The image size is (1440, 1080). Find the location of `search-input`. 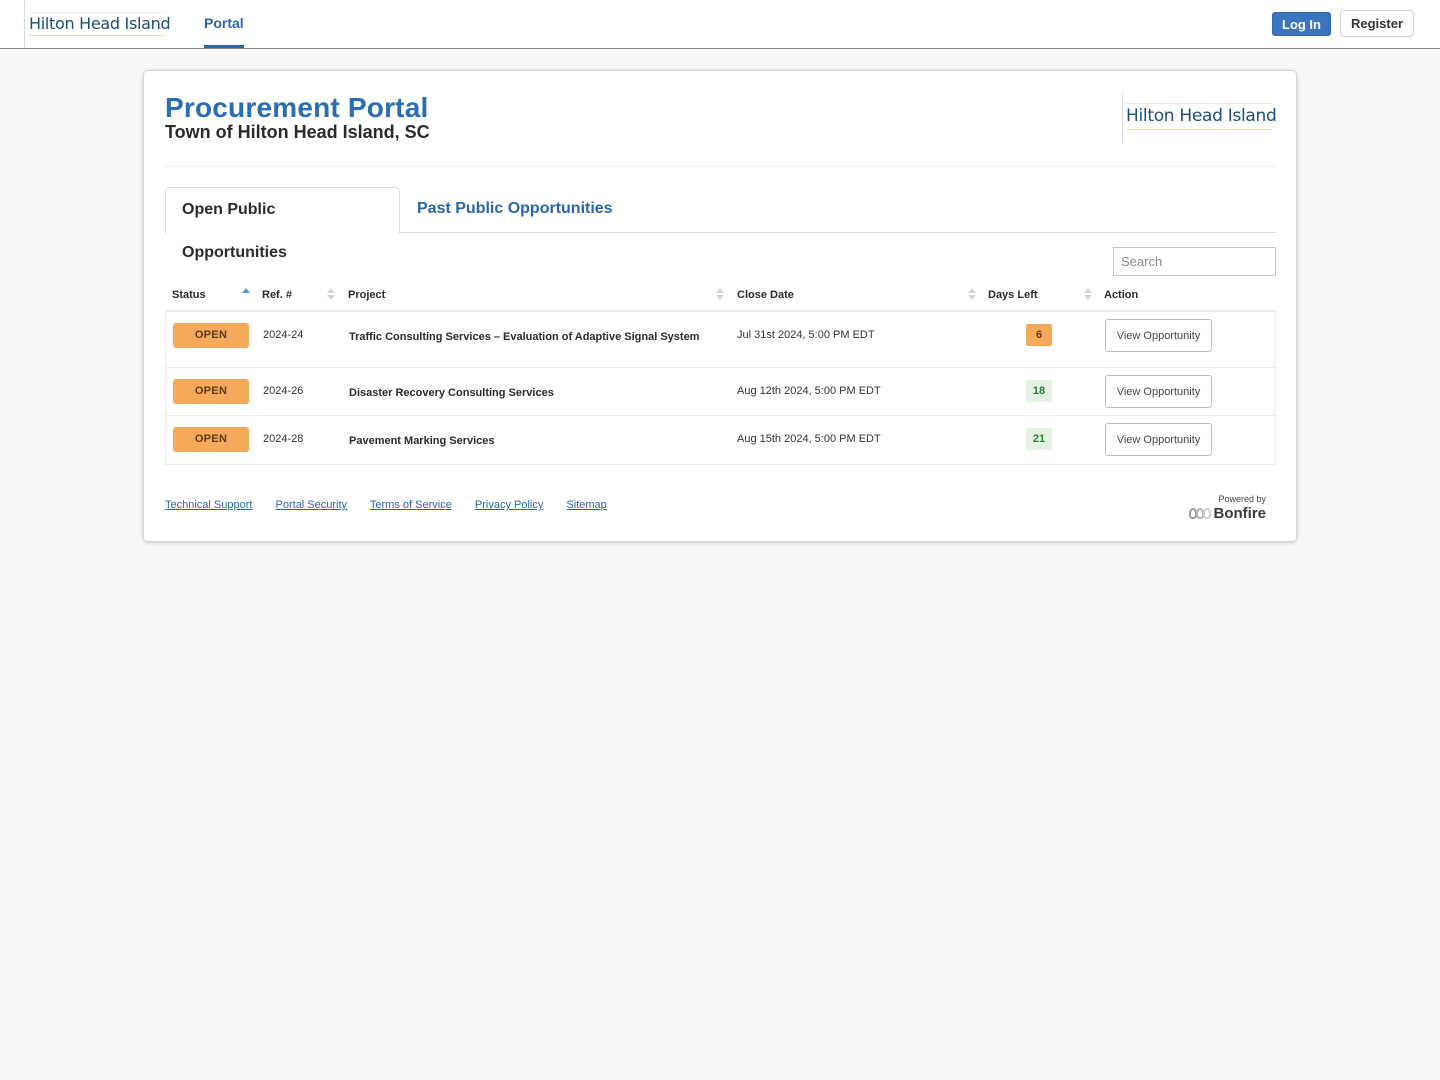

search-input is located at coordinates (1194, 261).